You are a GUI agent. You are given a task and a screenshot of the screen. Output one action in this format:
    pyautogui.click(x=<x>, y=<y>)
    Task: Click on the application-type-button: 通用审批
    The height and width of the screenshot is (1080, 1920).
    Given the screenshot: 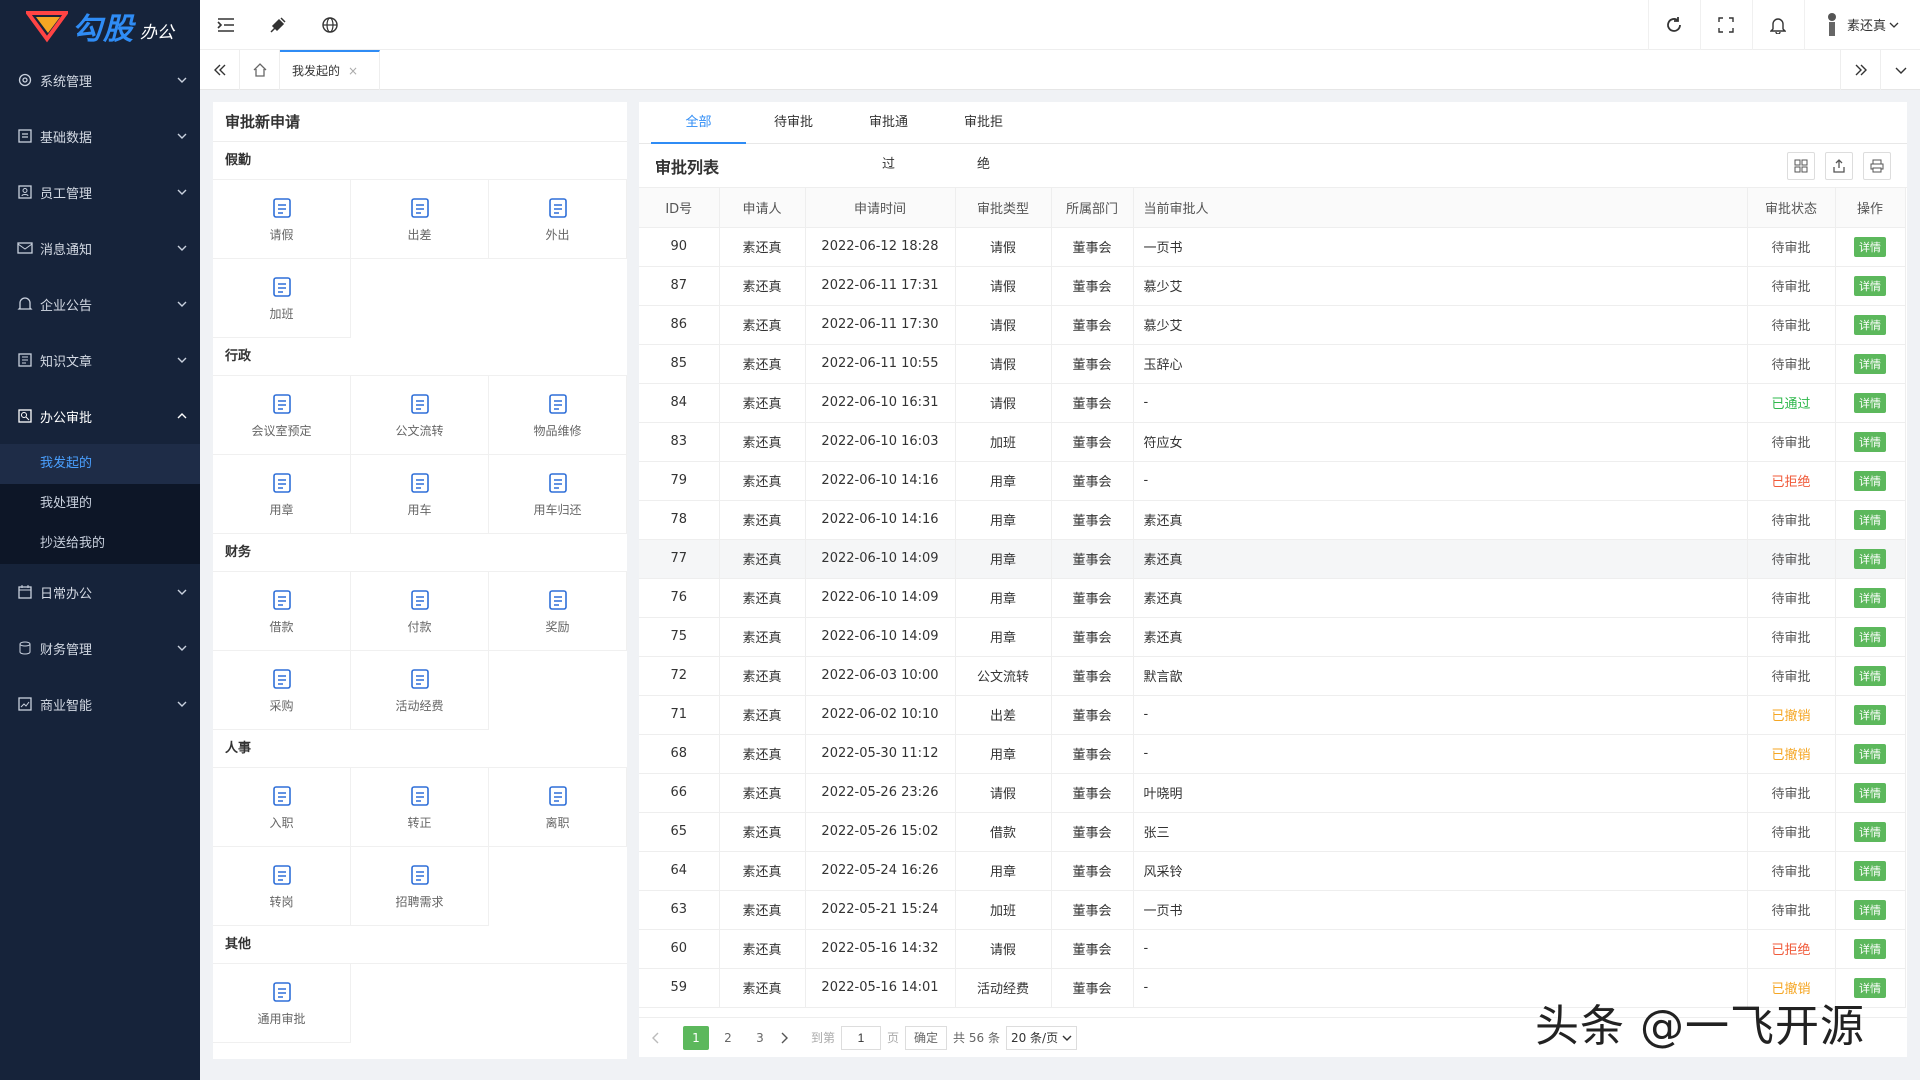 What is the action you would take?
    pyautogui.click(x=282, y=1003)
    